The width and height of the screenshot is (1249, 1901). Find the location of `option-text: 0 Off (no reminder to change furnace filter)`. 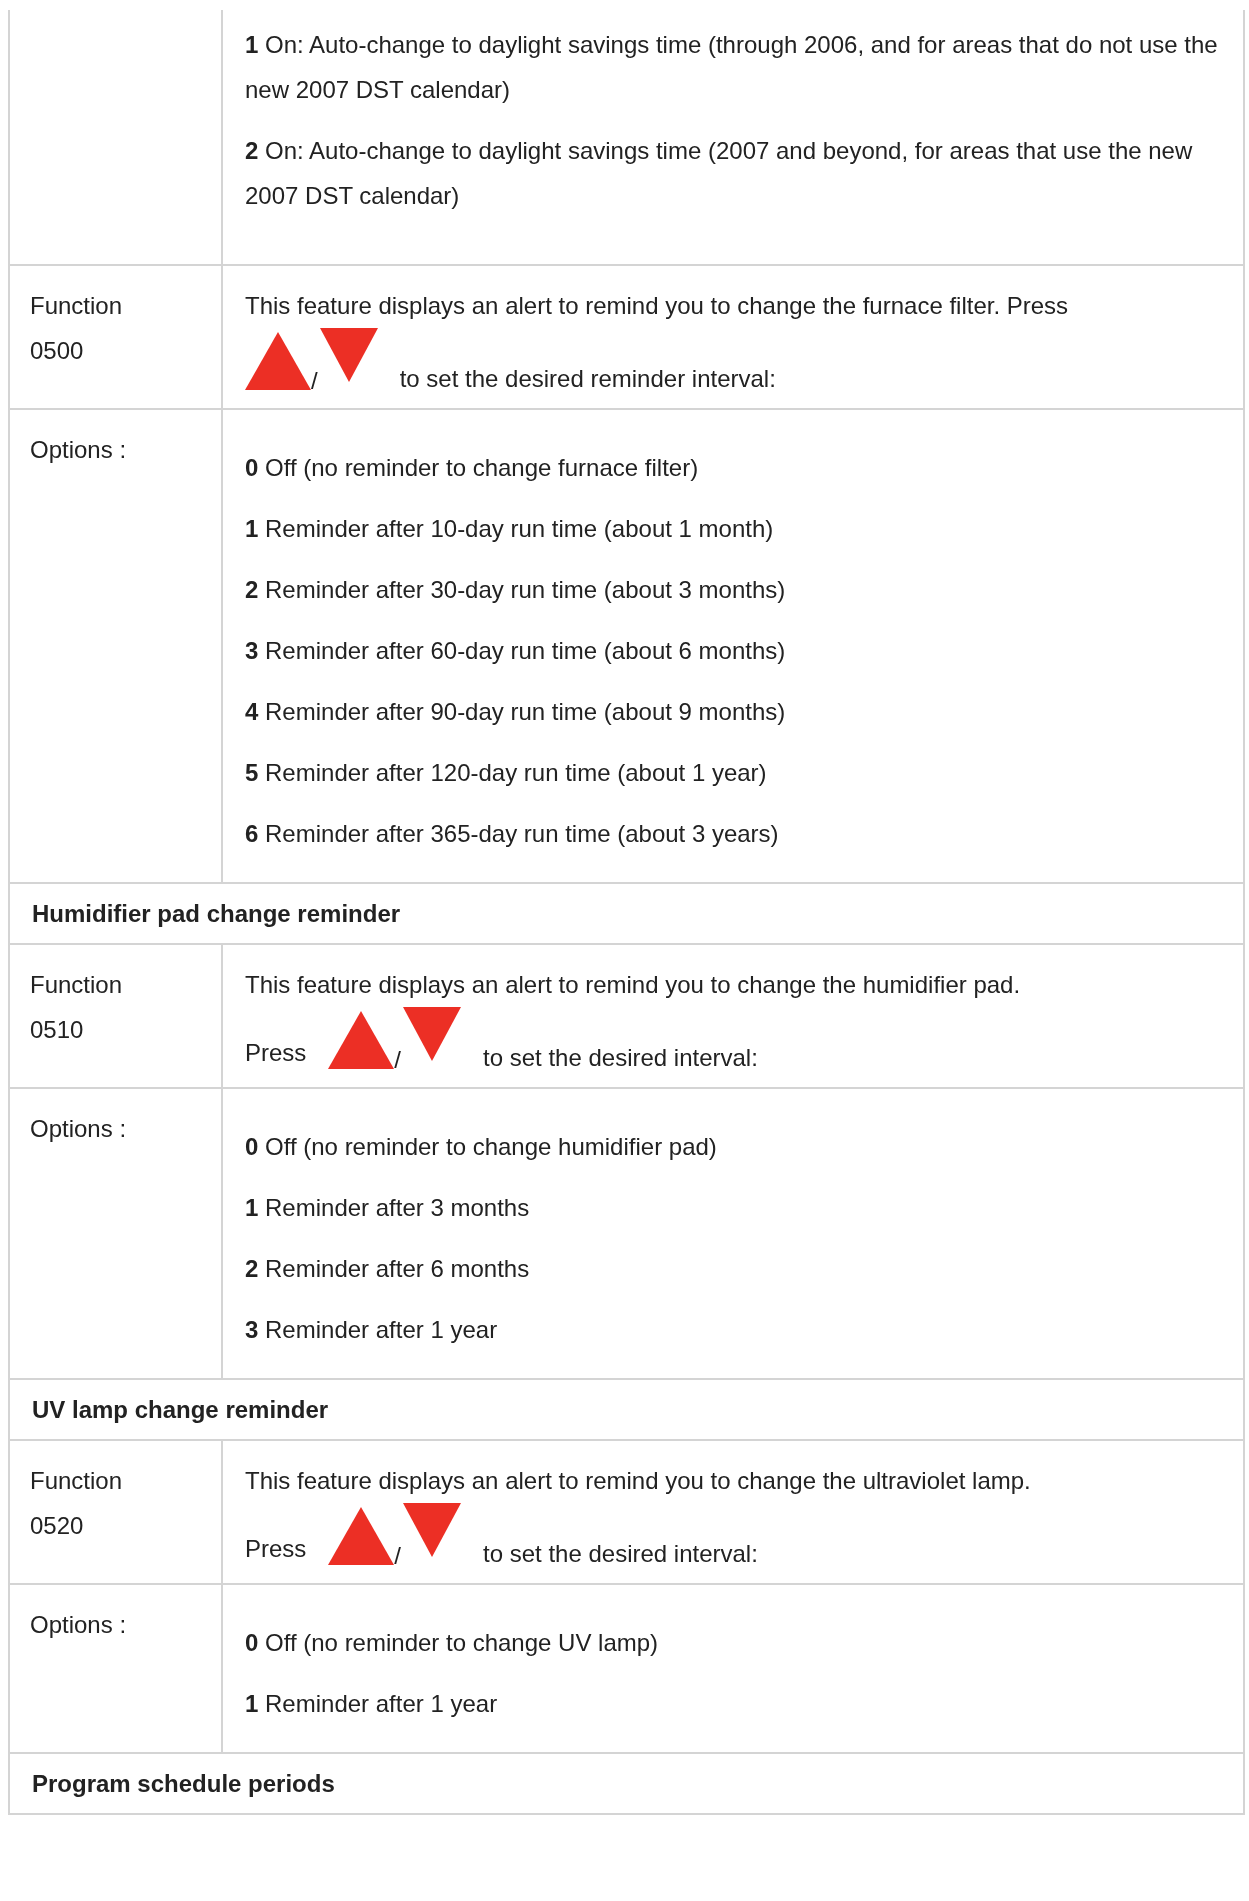

option-text: 0 Off (no reminder to change furnace filter) is located at coordinates (472, 468).